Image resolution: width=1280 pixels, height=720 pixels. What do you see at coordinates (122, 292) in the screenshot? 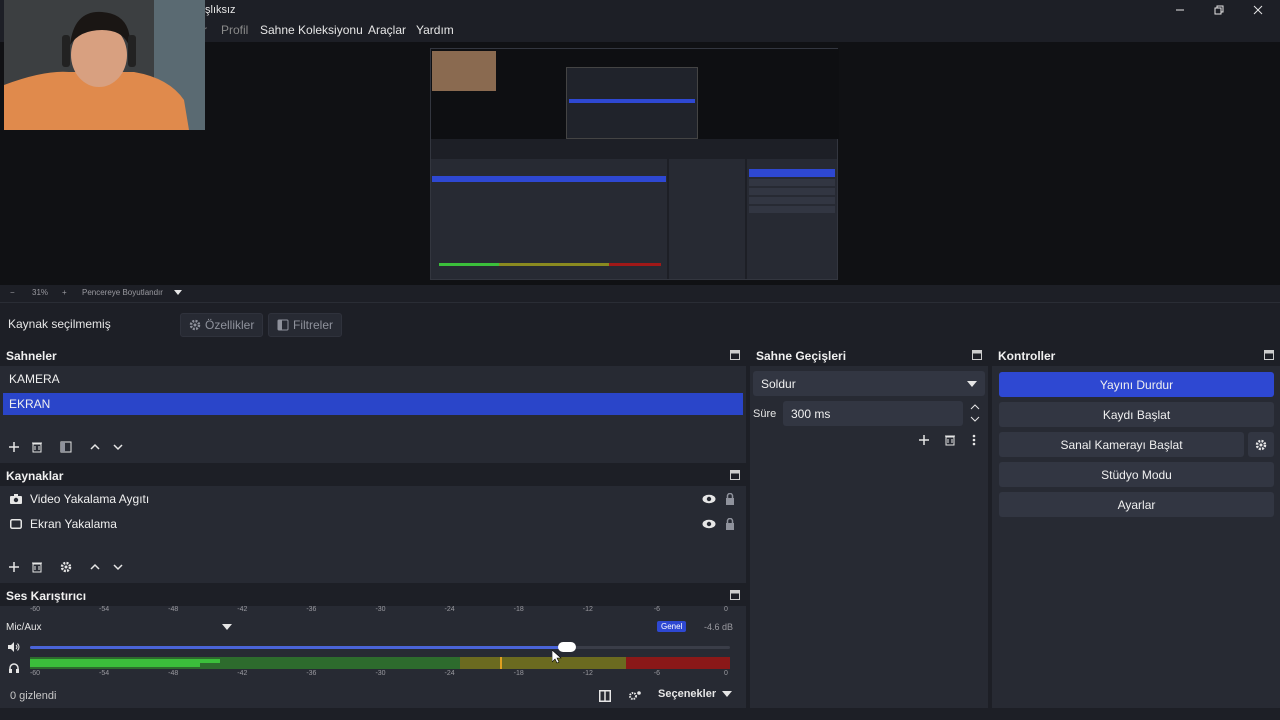
I see `zoom-mode: Pencereye Boyutlandır` at bounding box center [122, 292].